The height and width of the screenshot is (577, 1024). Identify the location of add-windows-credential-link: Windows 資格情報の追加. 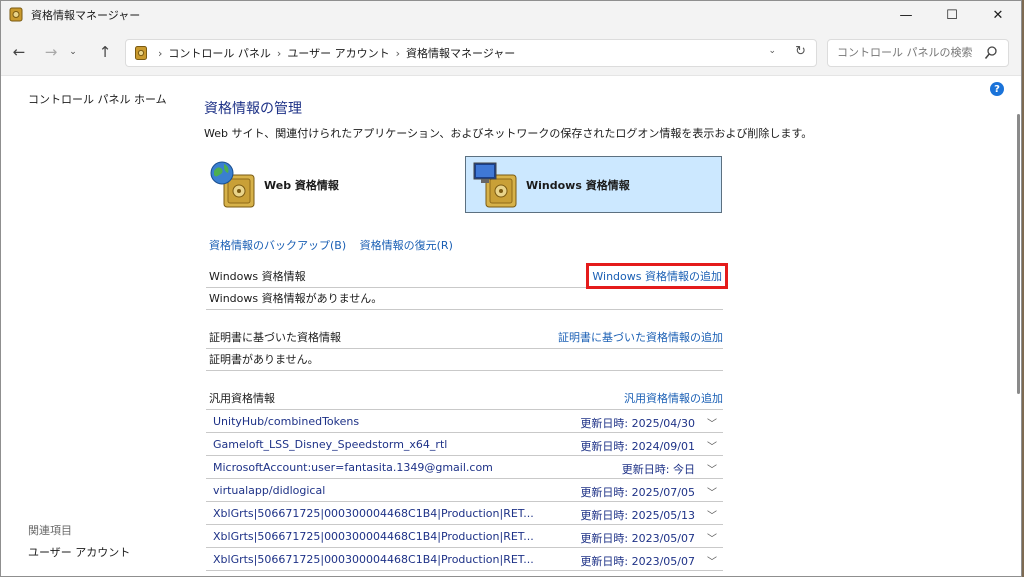
(657, 276).